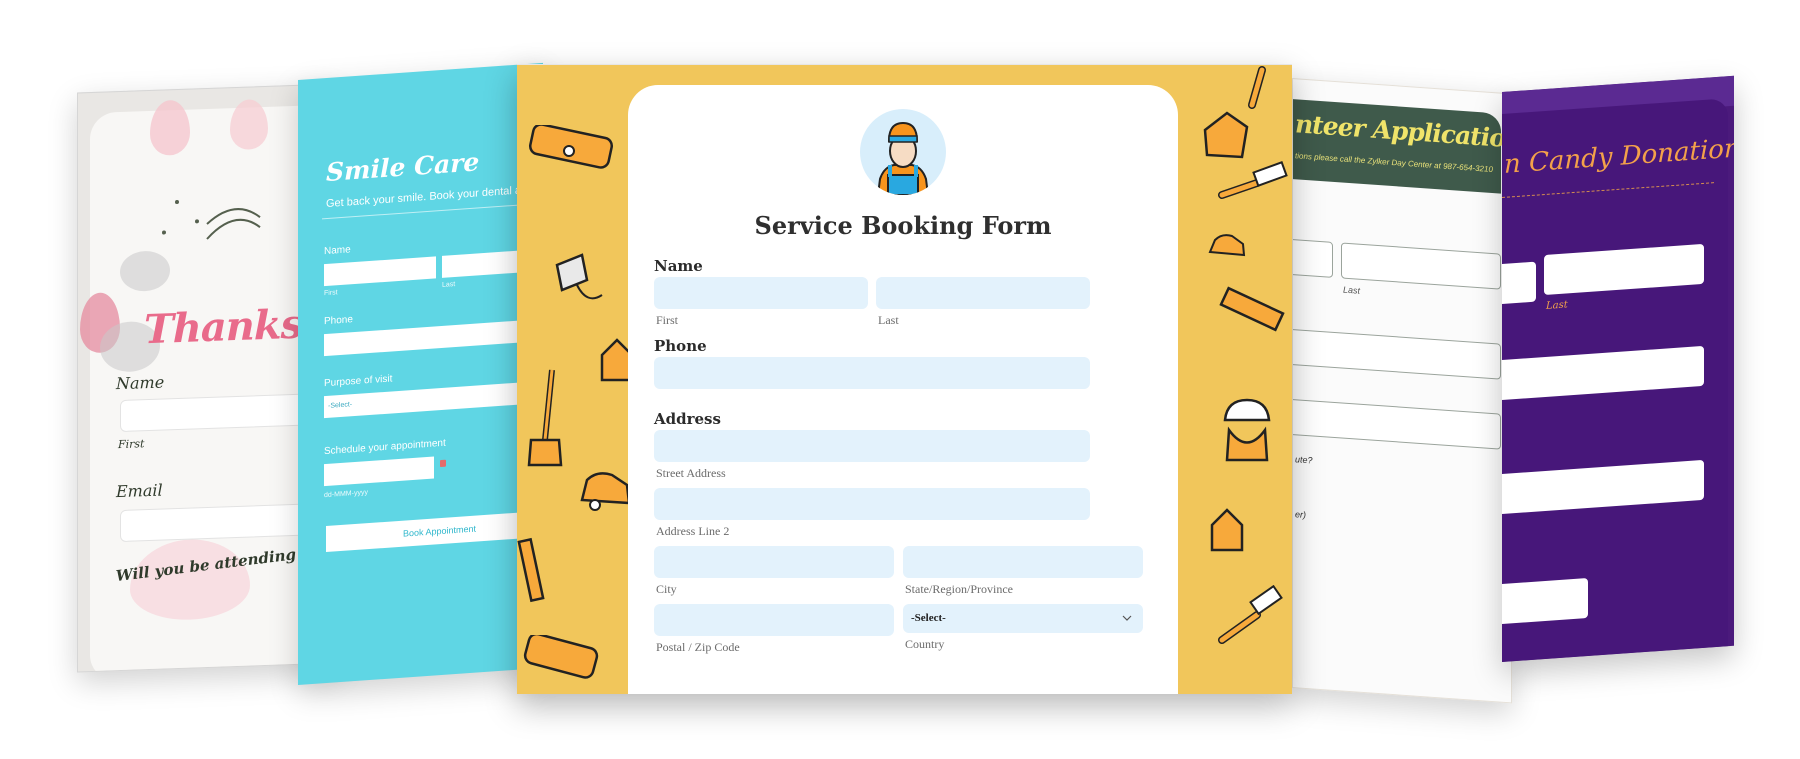  Describe the element at coordinates (1127, 618) in the screenshot. I see `chevron-down-icon` at that location.